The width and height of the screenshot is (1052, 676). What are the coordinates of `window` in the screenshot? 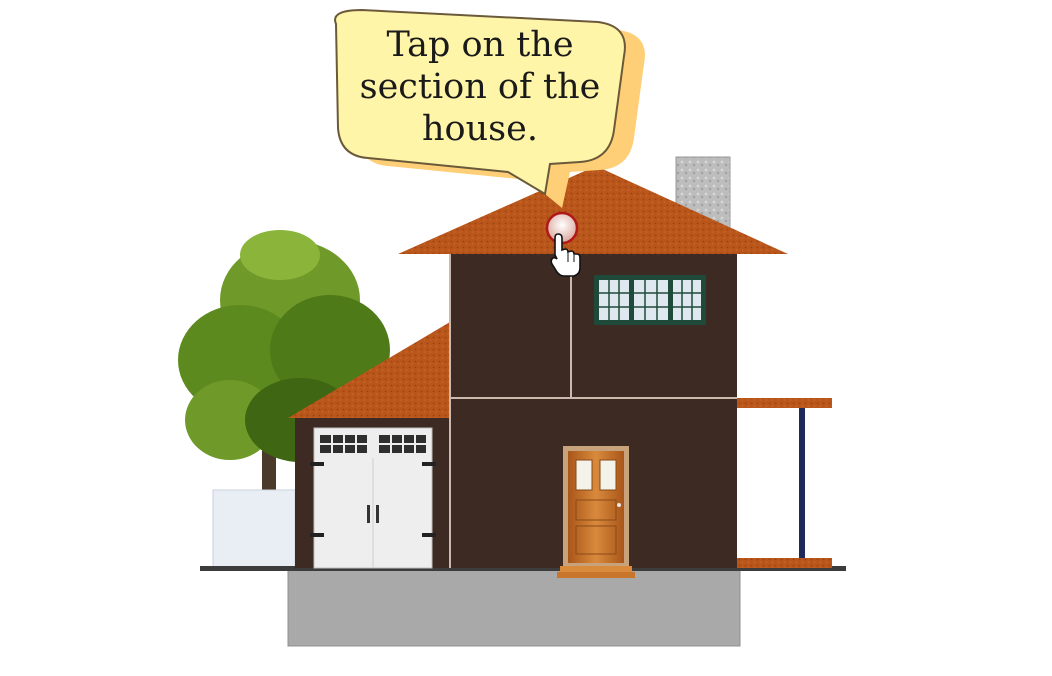 It's located at (650, 300).